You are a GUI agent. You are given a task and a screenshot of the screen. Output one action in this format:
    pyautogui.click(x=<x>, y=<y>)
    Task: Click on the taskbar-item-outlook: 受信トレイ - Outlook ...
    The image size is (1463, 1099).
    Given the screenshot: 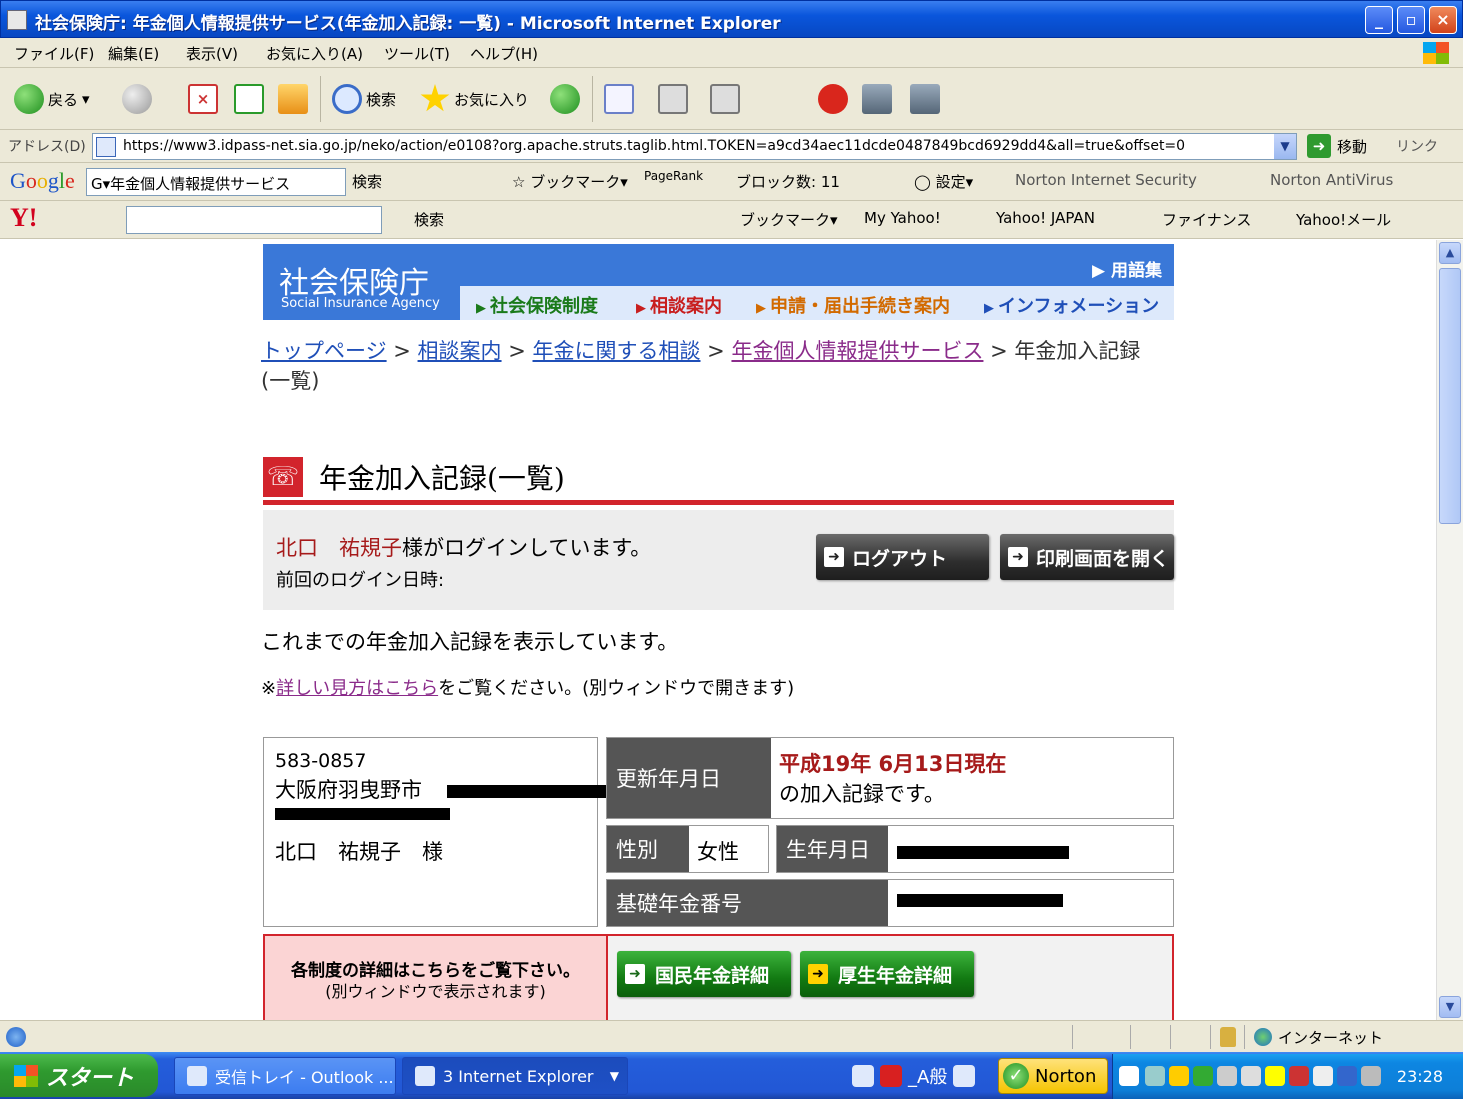 What is the action you would take?
    pyautogui.click(x=285, y=1076)
    